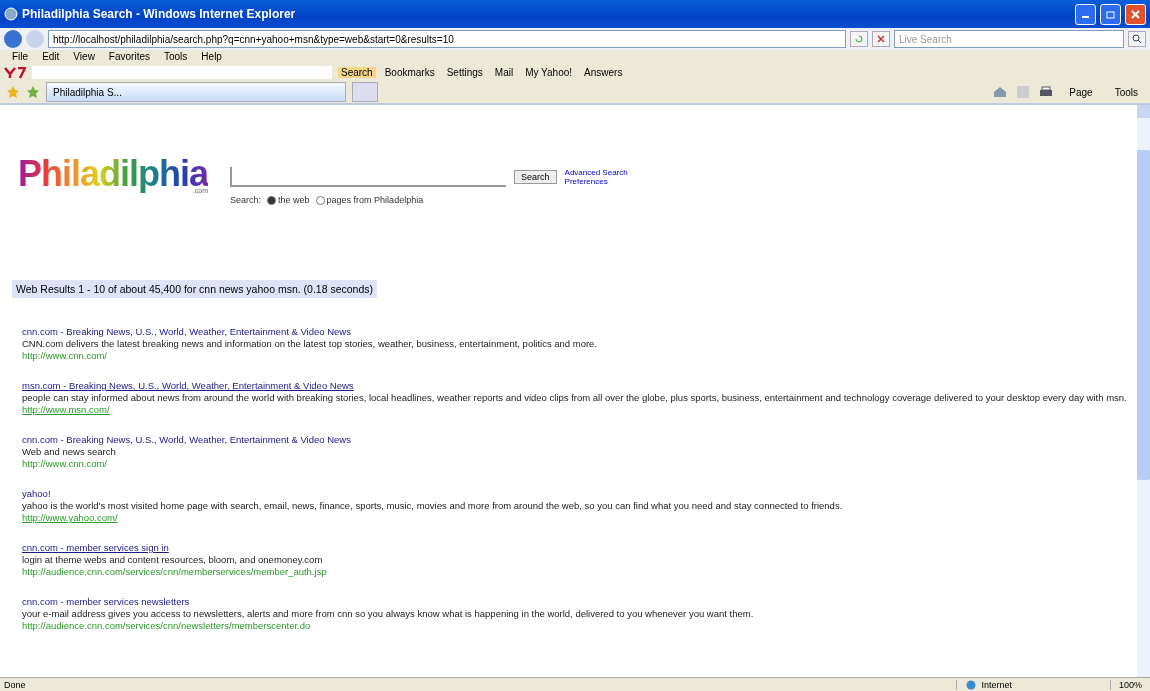 This screenshot has width=1150, height=691. I want to click on window-title: Philadilphia Search - Windows Internet Explorer, so click(159, 14).